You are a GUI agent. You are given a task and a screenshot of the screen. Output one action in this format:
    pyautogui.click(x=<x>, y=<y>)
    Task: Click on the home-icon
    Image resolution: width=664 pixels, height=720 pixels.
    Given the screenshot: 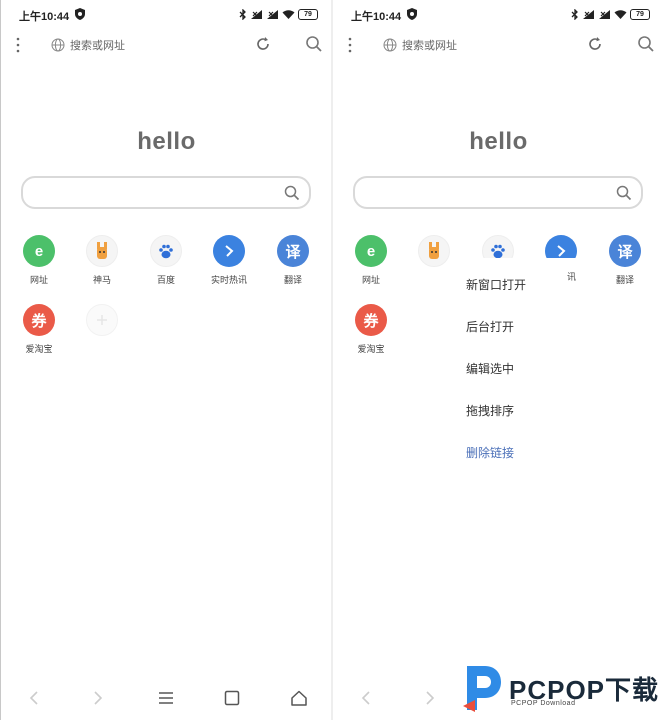 What is the action you would take?
    pyautogui.click(x=299, y=698)
    